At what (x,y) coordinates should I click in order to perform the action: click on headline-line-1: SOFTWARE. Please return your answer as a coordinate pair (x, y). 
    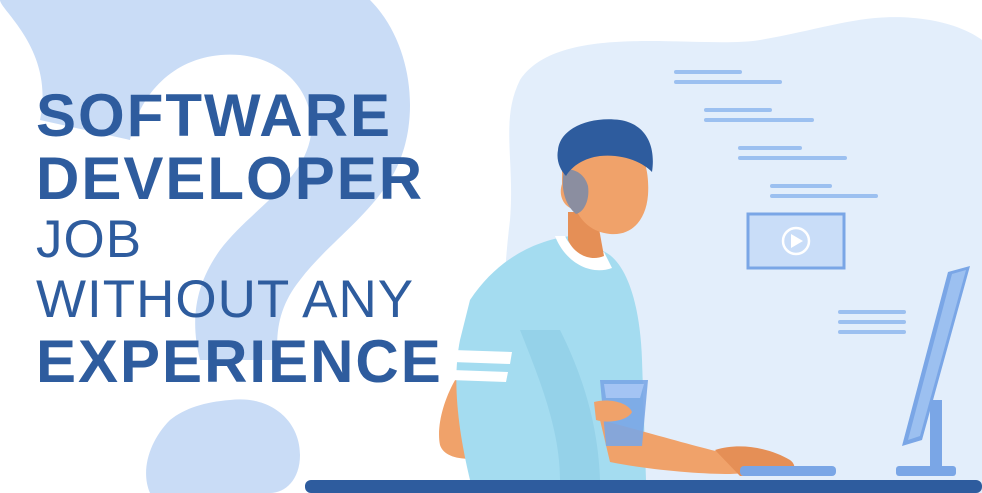
    Looking at the image, I should click on (214, 115).